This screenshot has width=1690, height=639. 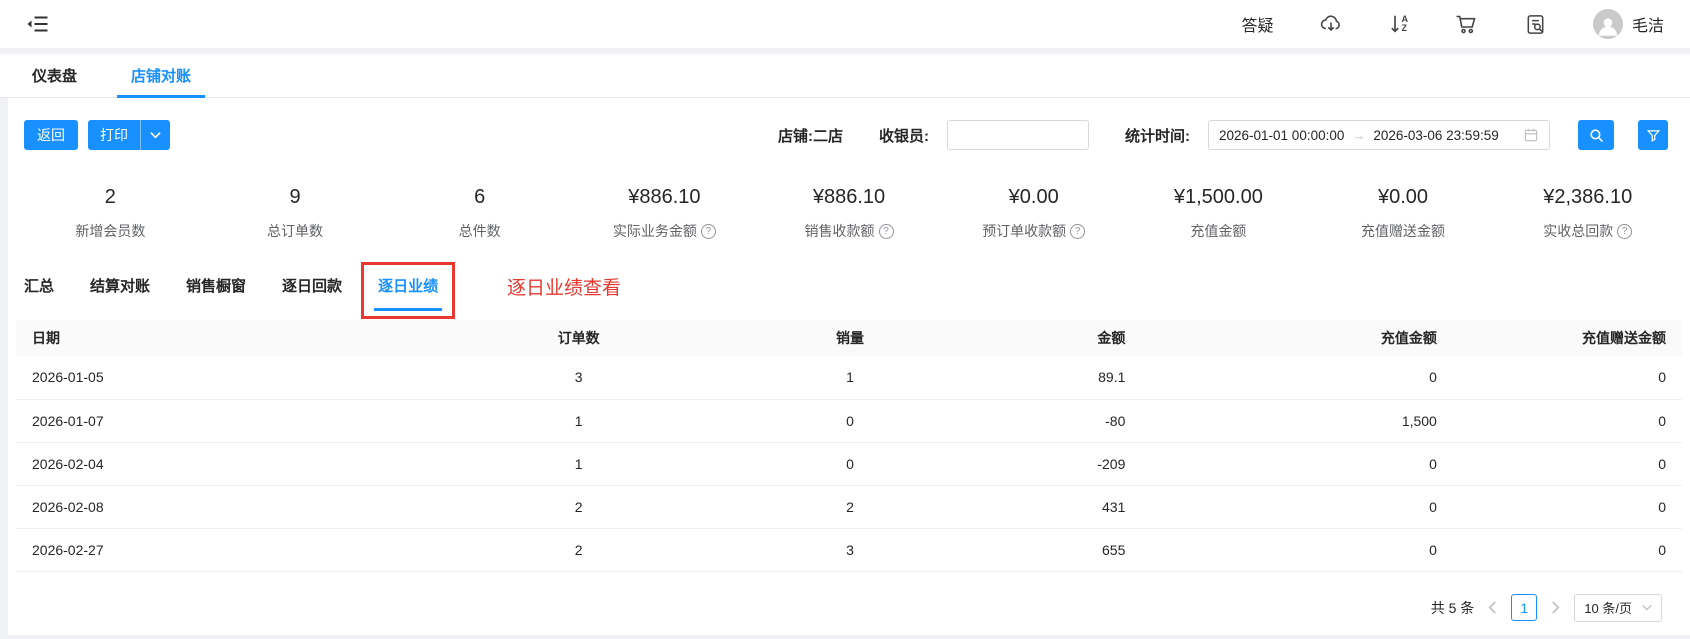 What do you see at coordinates (110, 231) in the screenshot?
I see `stat-label: 新增会员数` at bounding box center [110, 231].